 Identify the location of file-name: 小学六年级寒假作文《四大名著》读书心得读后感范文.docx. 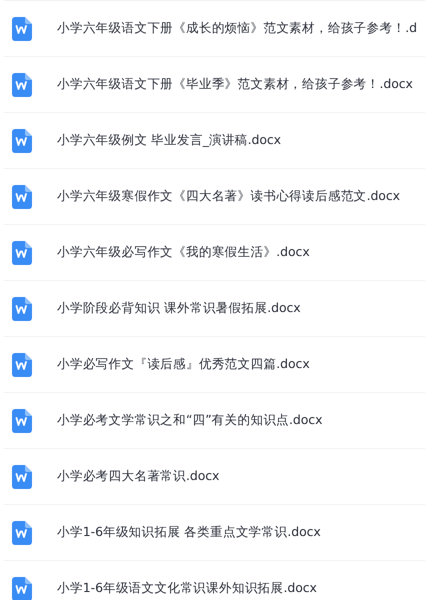
(228, 196).